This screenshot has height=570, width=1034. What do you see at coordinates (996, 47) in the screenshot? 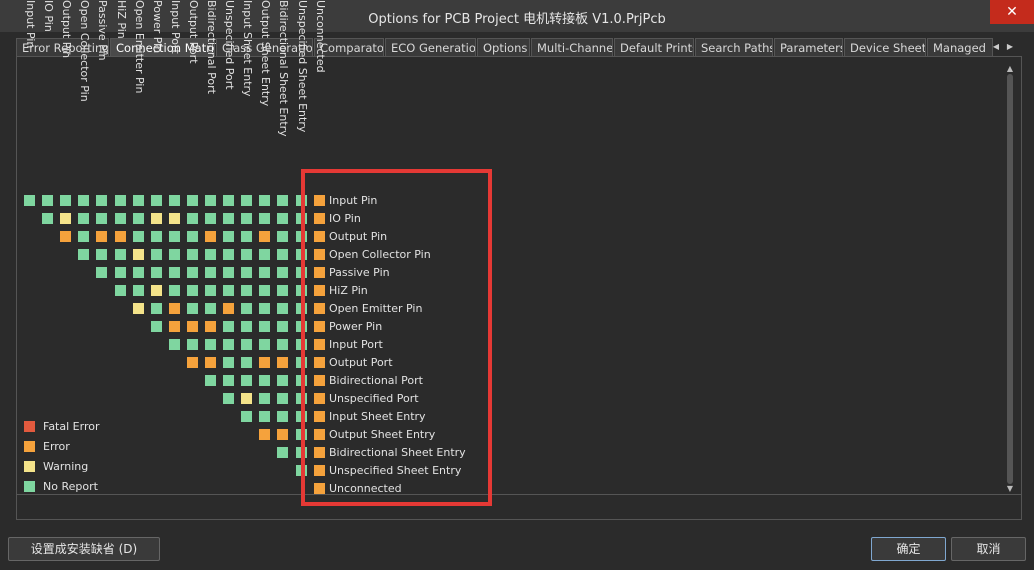
I see `tab-scroll-left-icon: ◀` at bounding box center [996, 47].